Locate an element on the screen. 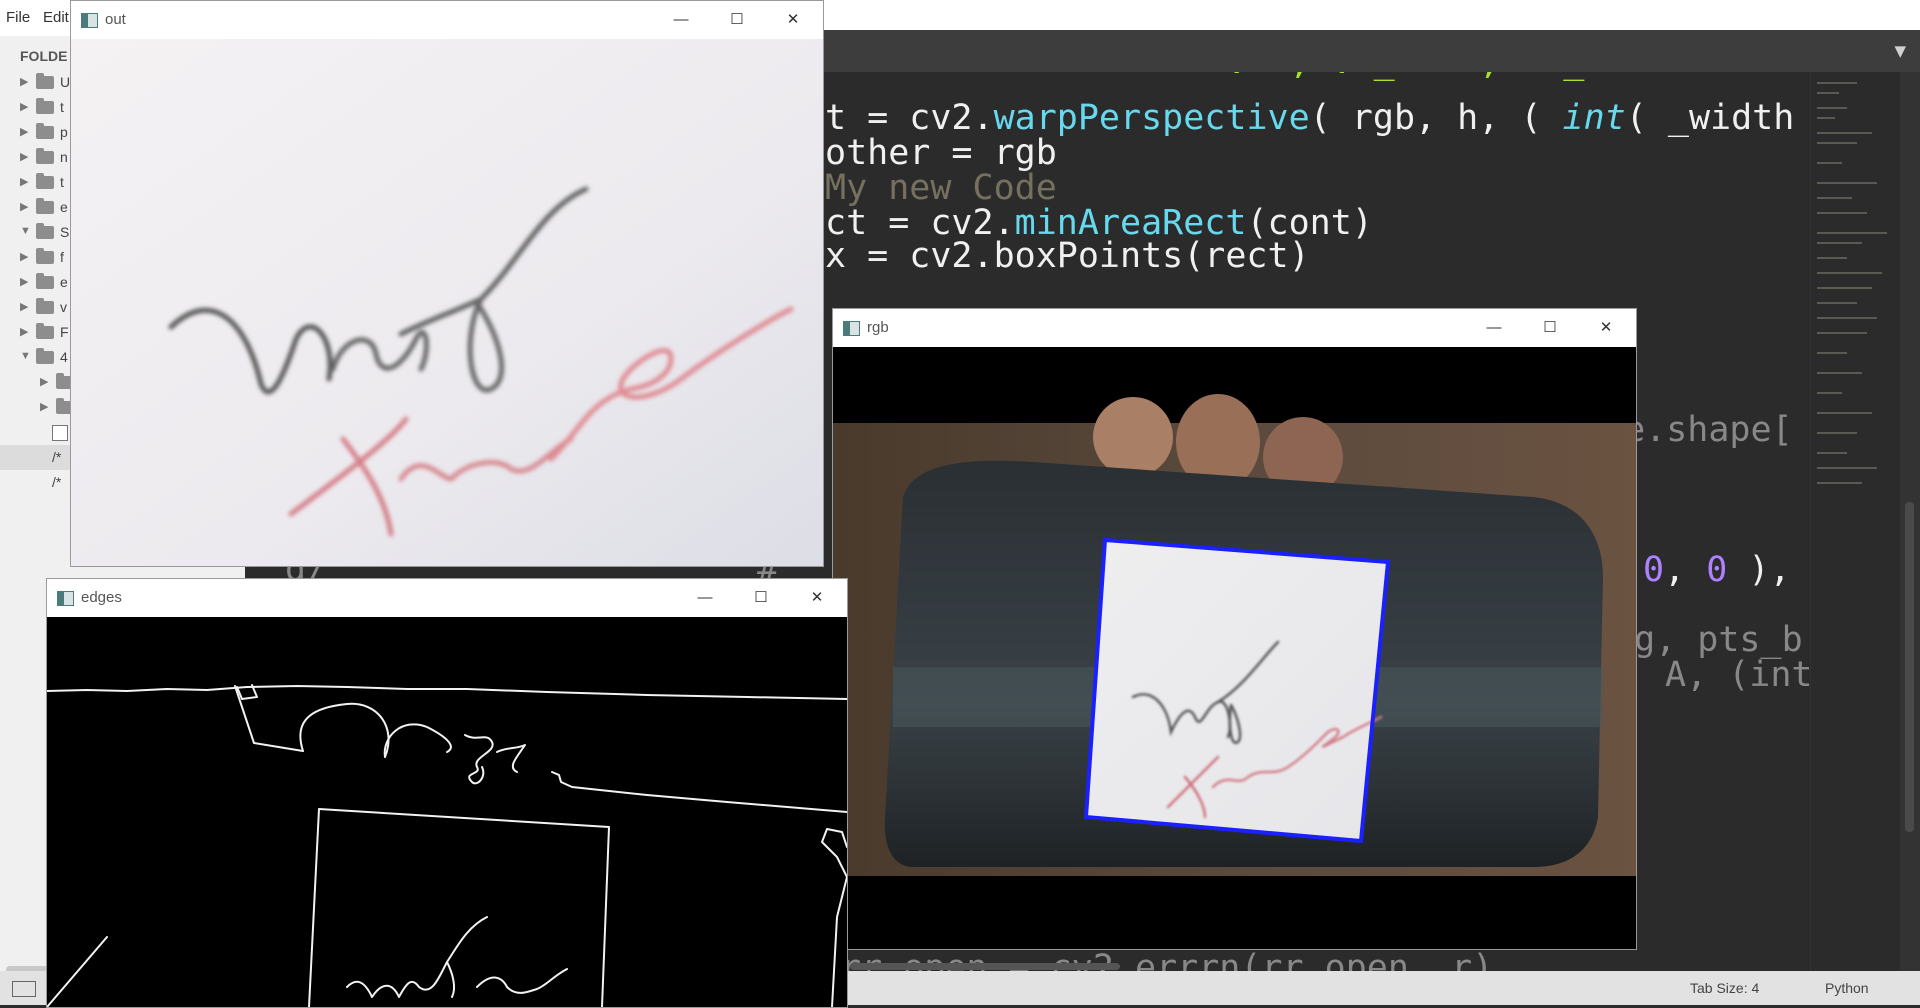 This screenshot has height=1008, width=1920. code-line: x = cv2.boxPoints(rect) is located at coordinates (1067, 256).